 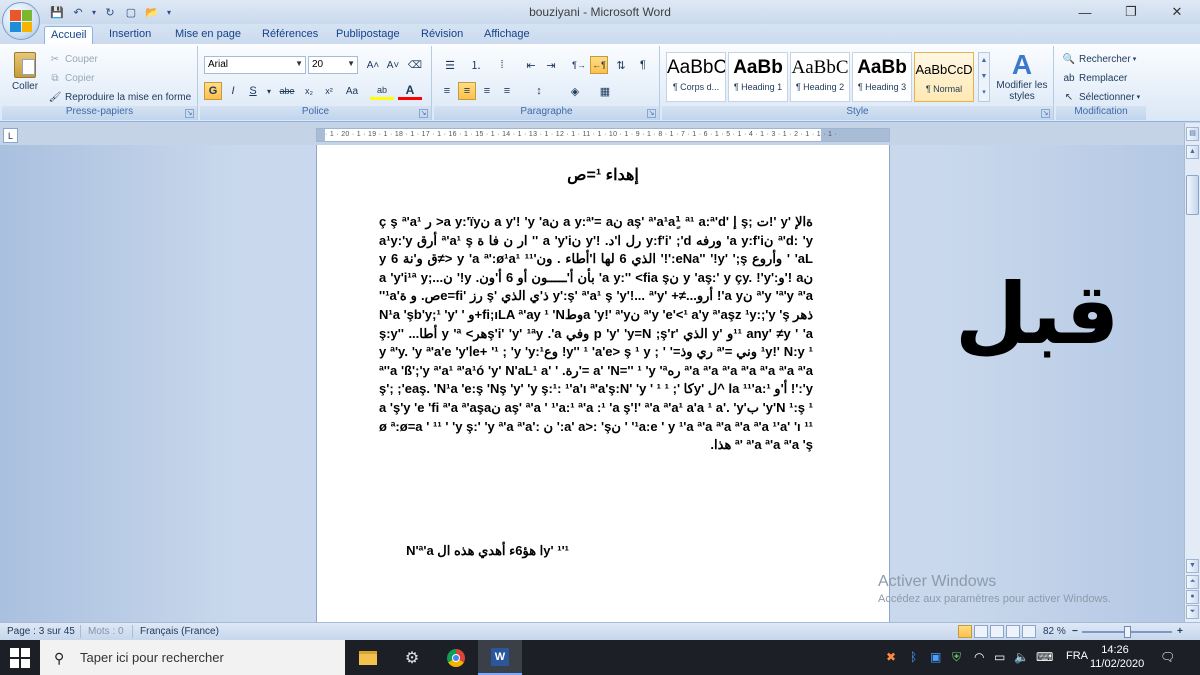 What do you see at coordinates (1022, 76) in the screenshot?
I see `change-styles-button: A Modifier les styles` at bounding box center [1022, 76].